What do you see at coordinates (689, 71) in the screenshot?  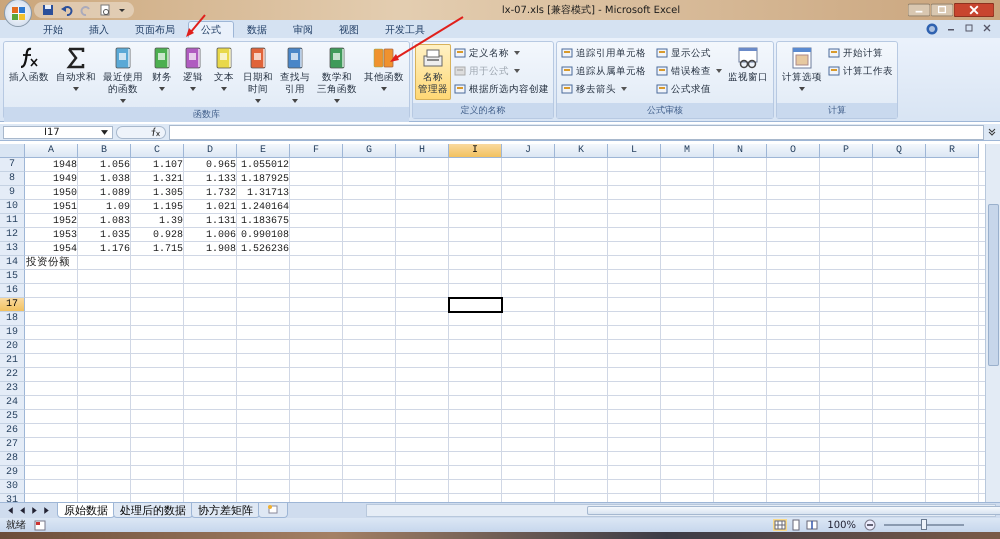 I see `ribbon-button: 错误检查` at bounding box center [689, 71].